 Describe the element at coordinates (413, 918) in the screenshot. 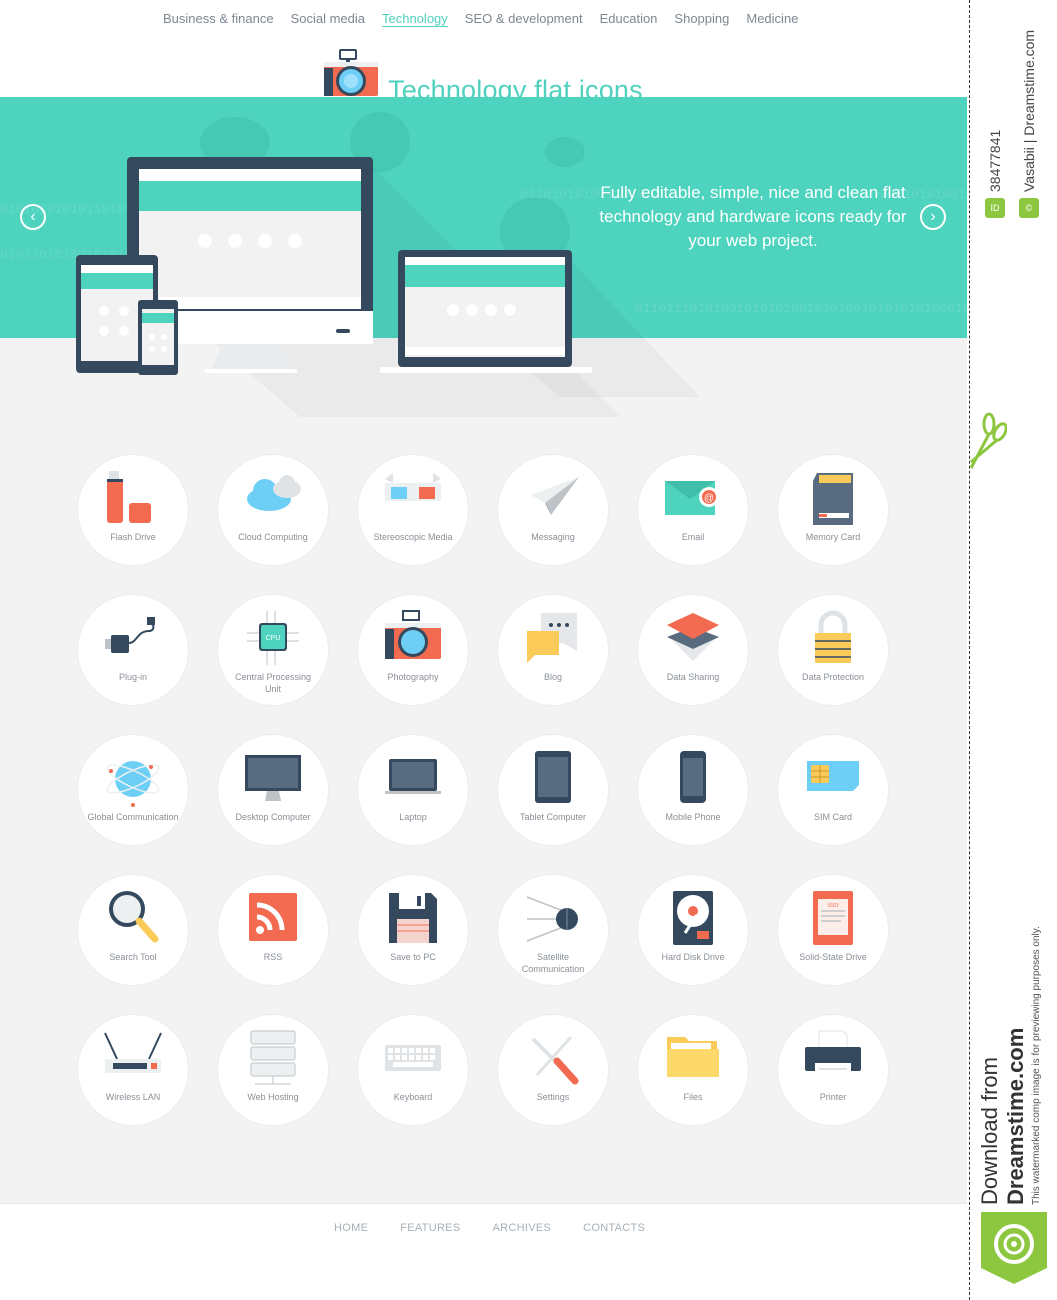

I see `floppy-disk-icon` at that location.